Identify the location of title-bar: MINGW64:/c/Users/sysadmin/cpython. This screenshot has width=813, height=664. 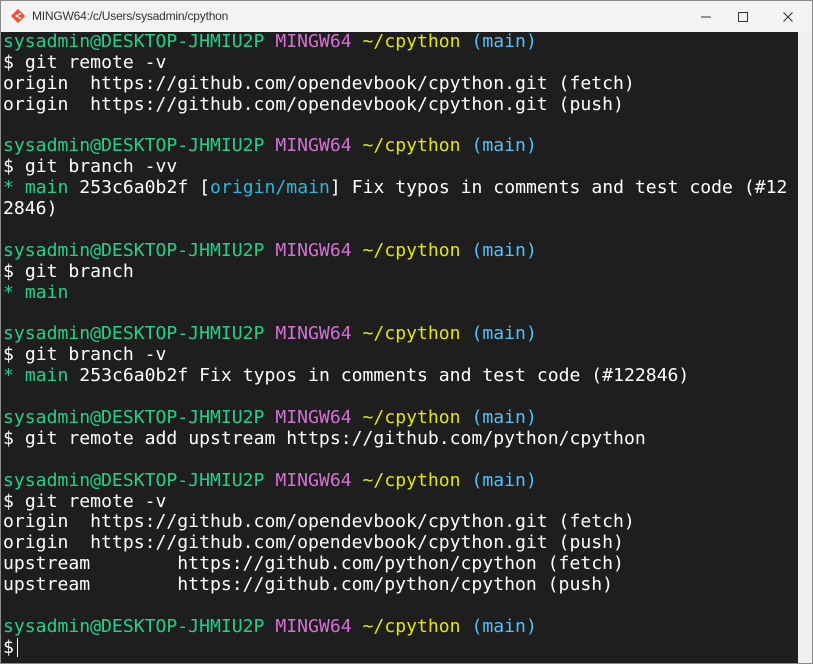
(406, 16).